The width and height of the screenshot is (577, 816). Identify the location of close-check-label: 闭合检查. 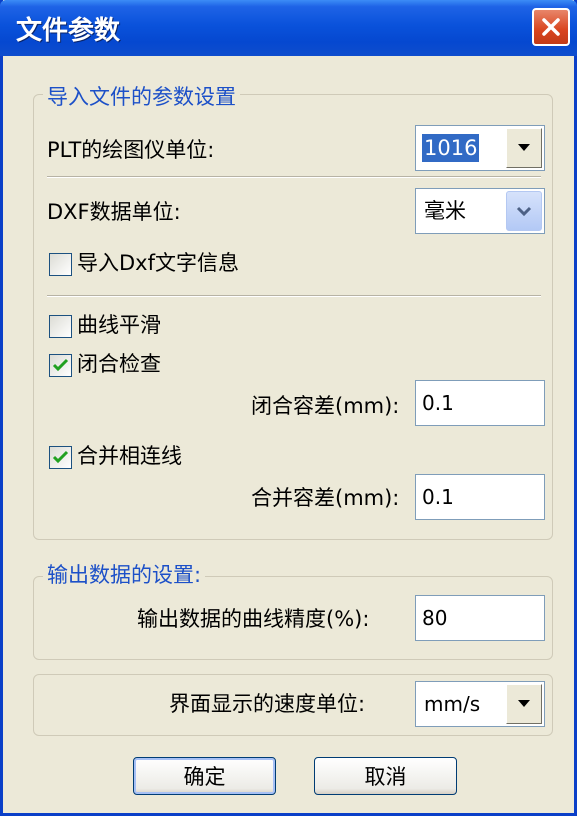
(119, 364).